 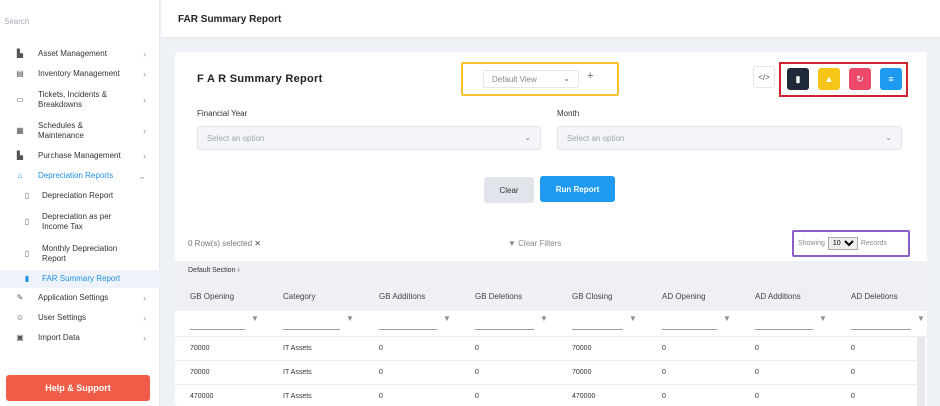 I want to click on sidebar-subitem-income-tax: ▯ Depreciation as per Income Tax, so click(x=80, y=222).